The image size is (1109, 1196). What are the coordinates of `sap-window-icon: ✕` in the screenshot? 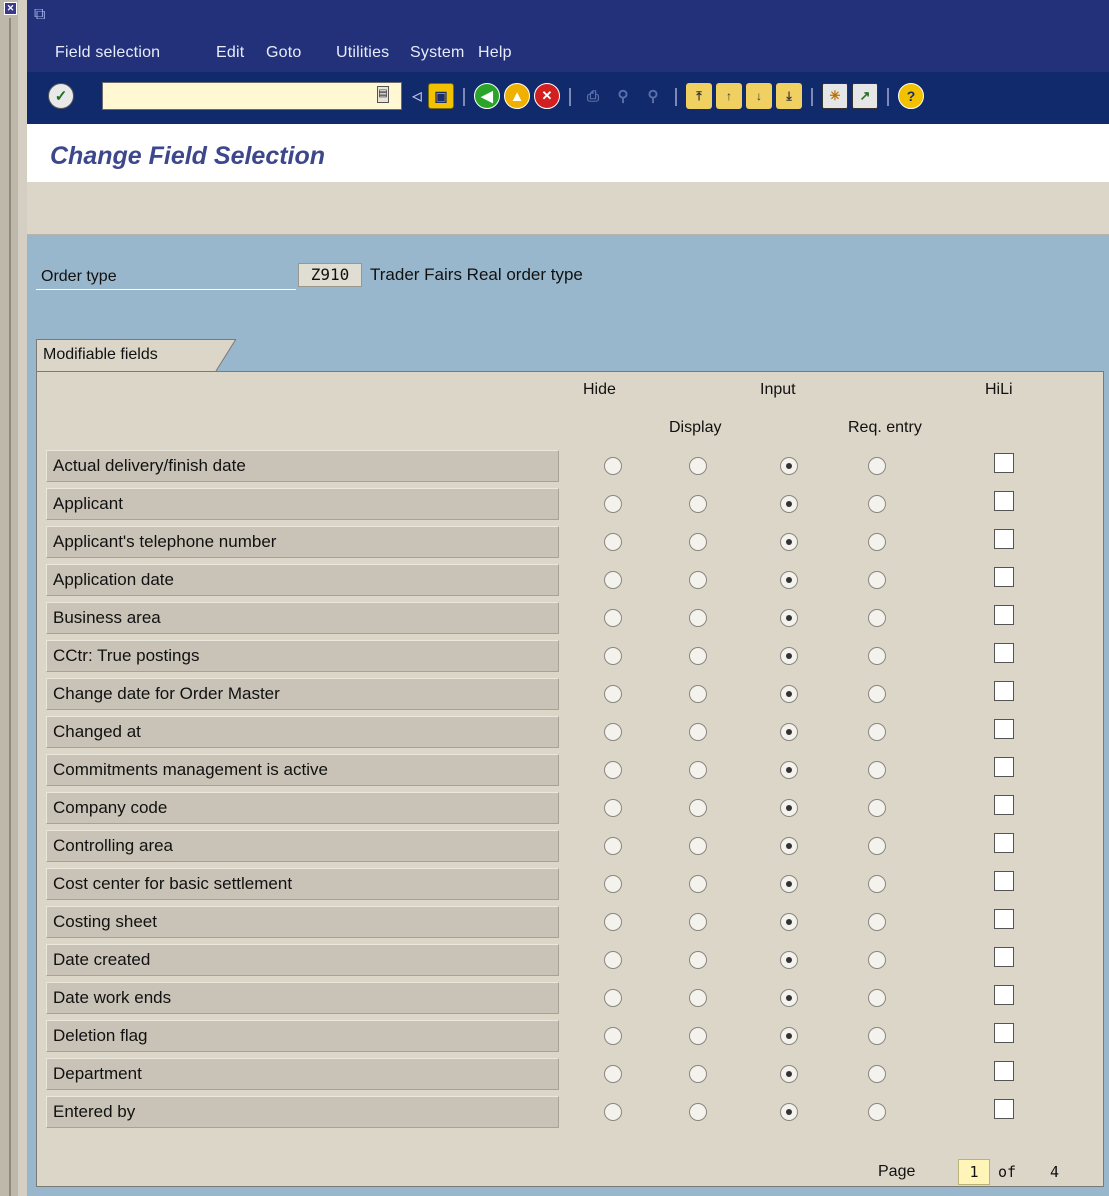 It's located at (10, 8).